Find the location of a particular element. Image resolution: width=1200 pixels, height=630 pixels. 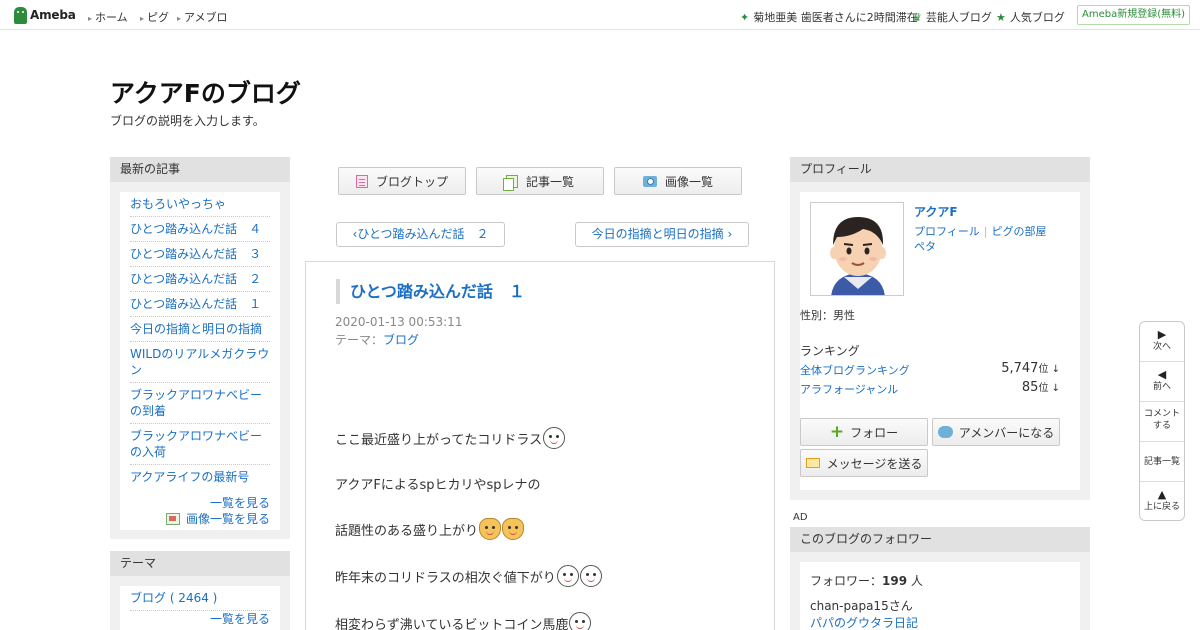

latest-entry-link: おもろいやっちゃ is located at coordinates (200, 204).